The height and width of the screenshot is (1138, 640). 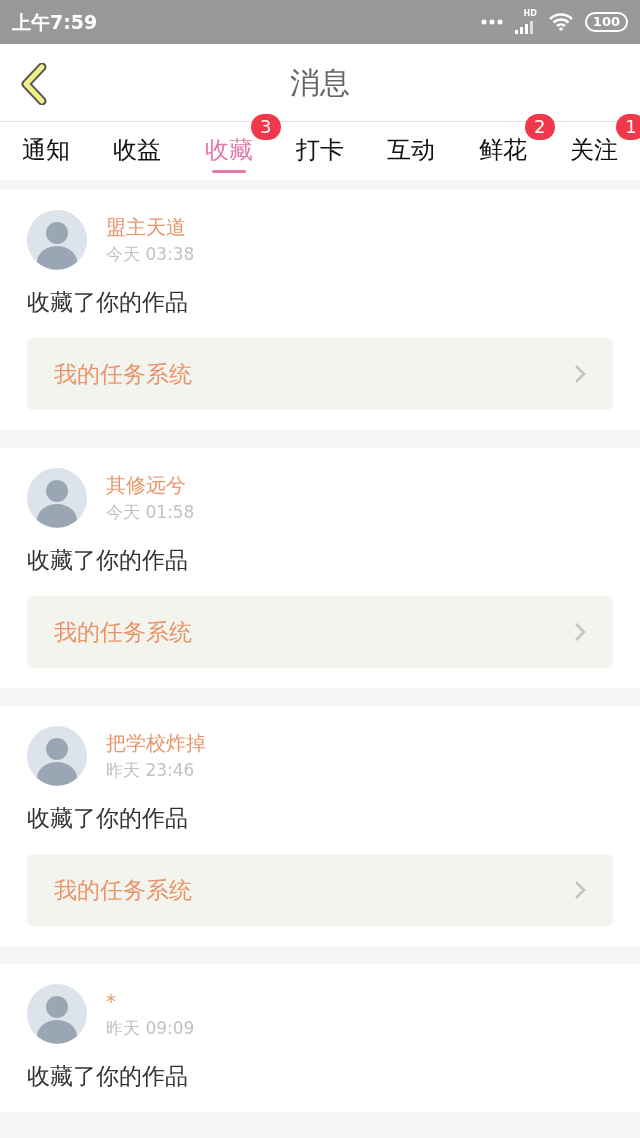 What do you see at coordinates (320, 83) in the screenshot?
I see `page-title: 消息` at bounding box center [320, 83].